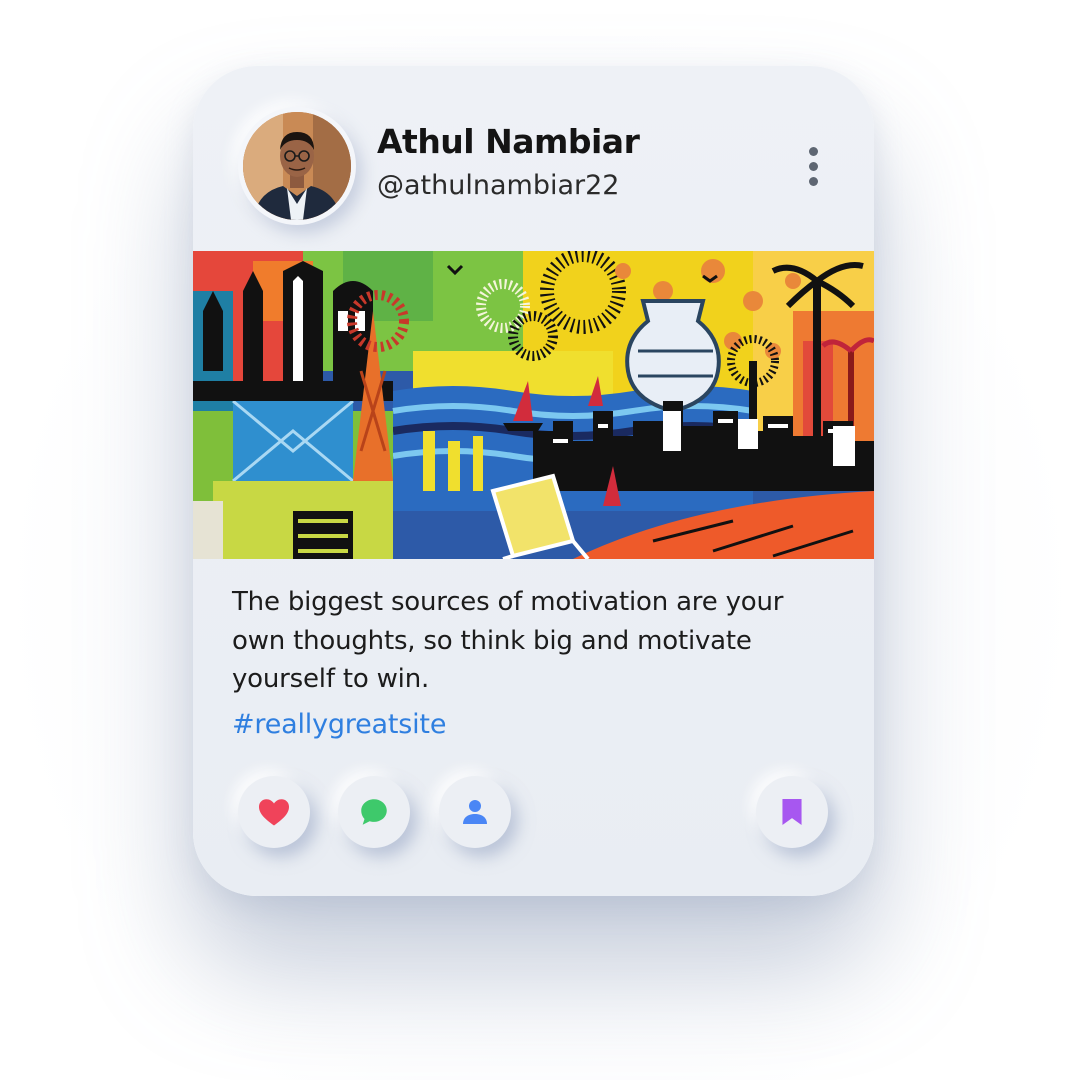 This screenshot has height=1080, width=1080. I want to click on avatar-illustration, so click(297, 166).